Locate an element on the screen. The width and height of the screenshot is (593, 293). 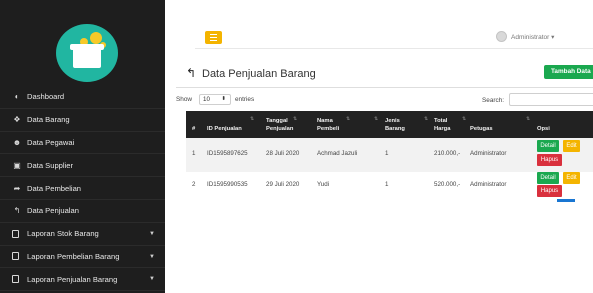
hamburger-icon is located at coordinates (213, 34).